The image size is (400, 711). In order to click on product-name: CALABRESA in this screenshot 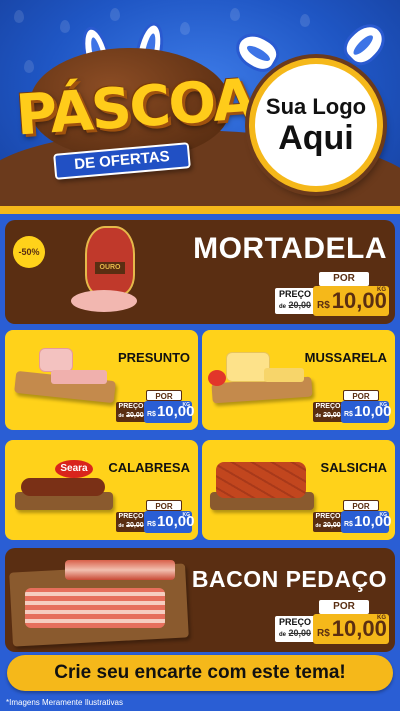, I will do `click(149, 467)`.